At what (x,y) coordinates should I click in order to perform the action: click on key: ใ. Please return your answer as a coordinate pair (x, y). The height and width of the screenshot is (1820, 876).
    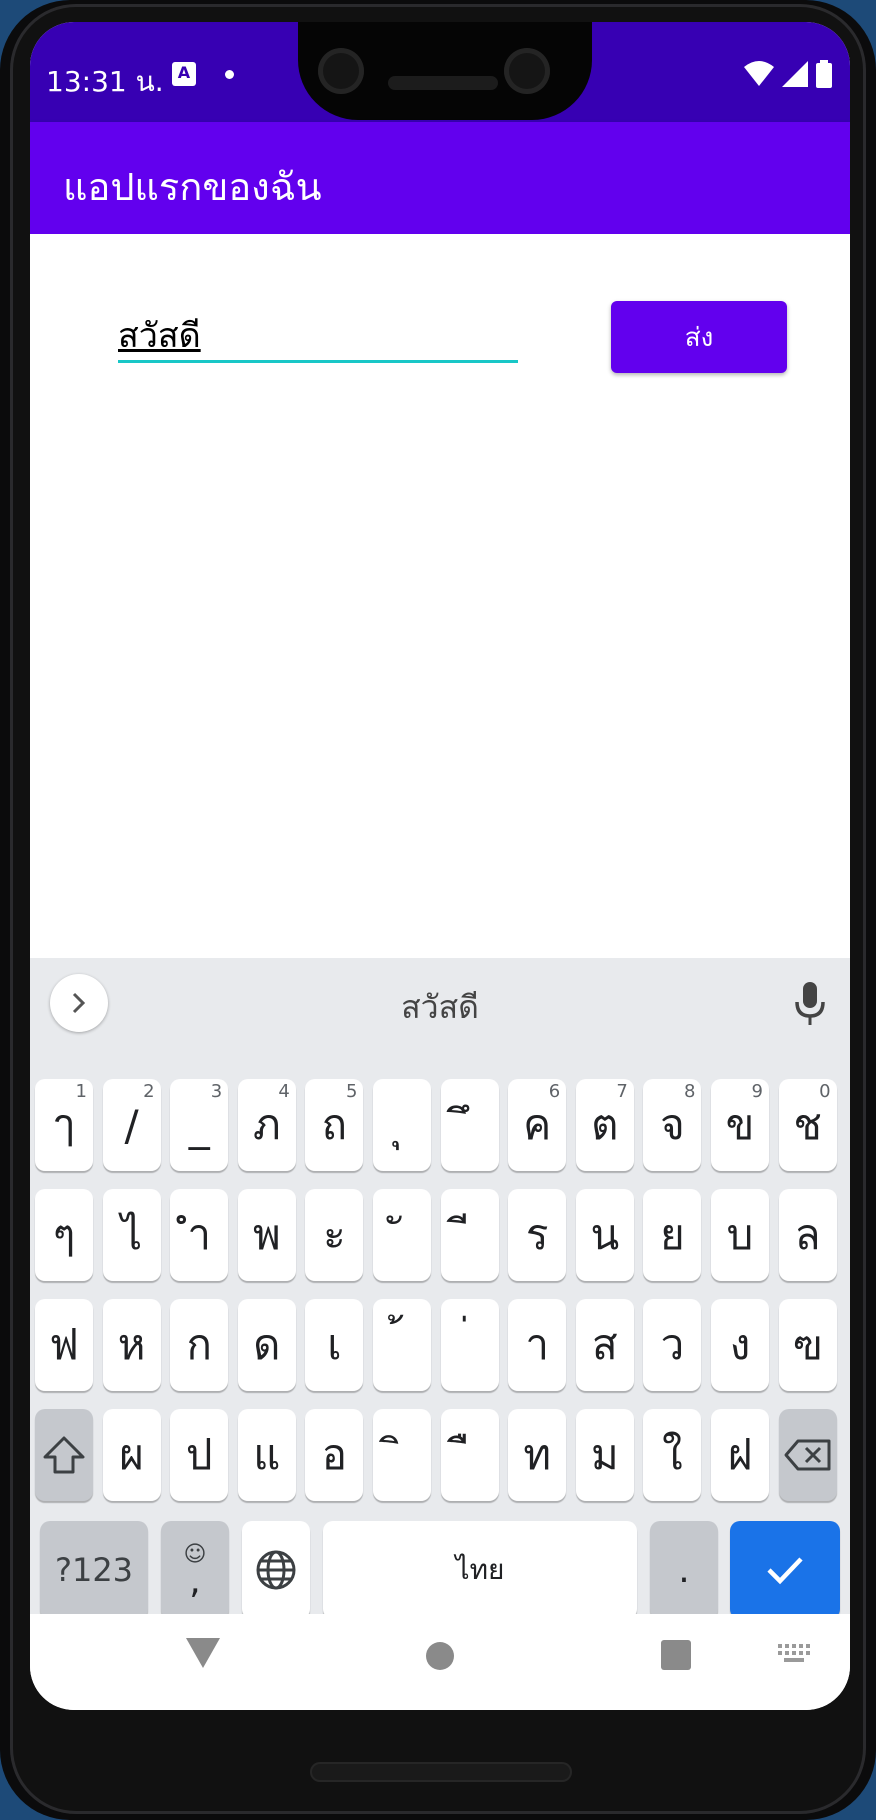
    Looking at the image, I should click on (672, 1455).